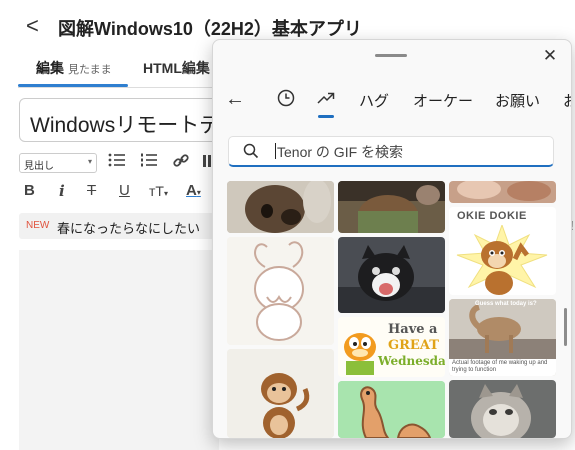 This screenshot has height=450, width=575. Describe the element at coordinates (149, 162) in the screenshot. I see `numbered-list-icon` at that location.